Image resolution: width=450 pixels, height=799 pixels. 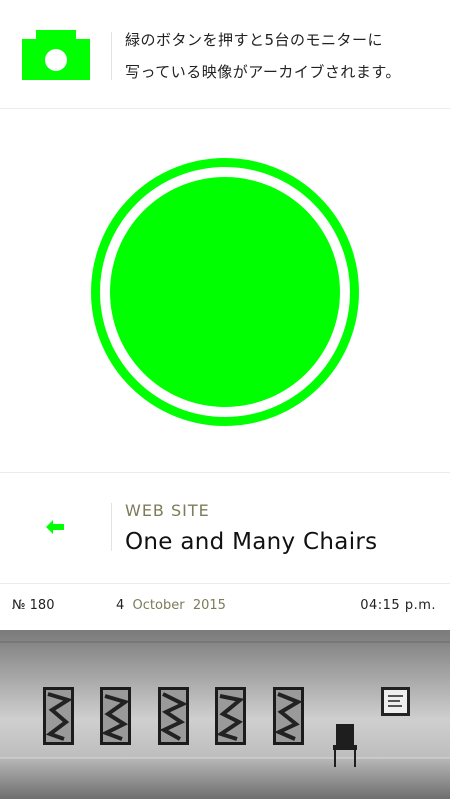 I want to click on archive-number: № 180, so click(x=33, y=605).